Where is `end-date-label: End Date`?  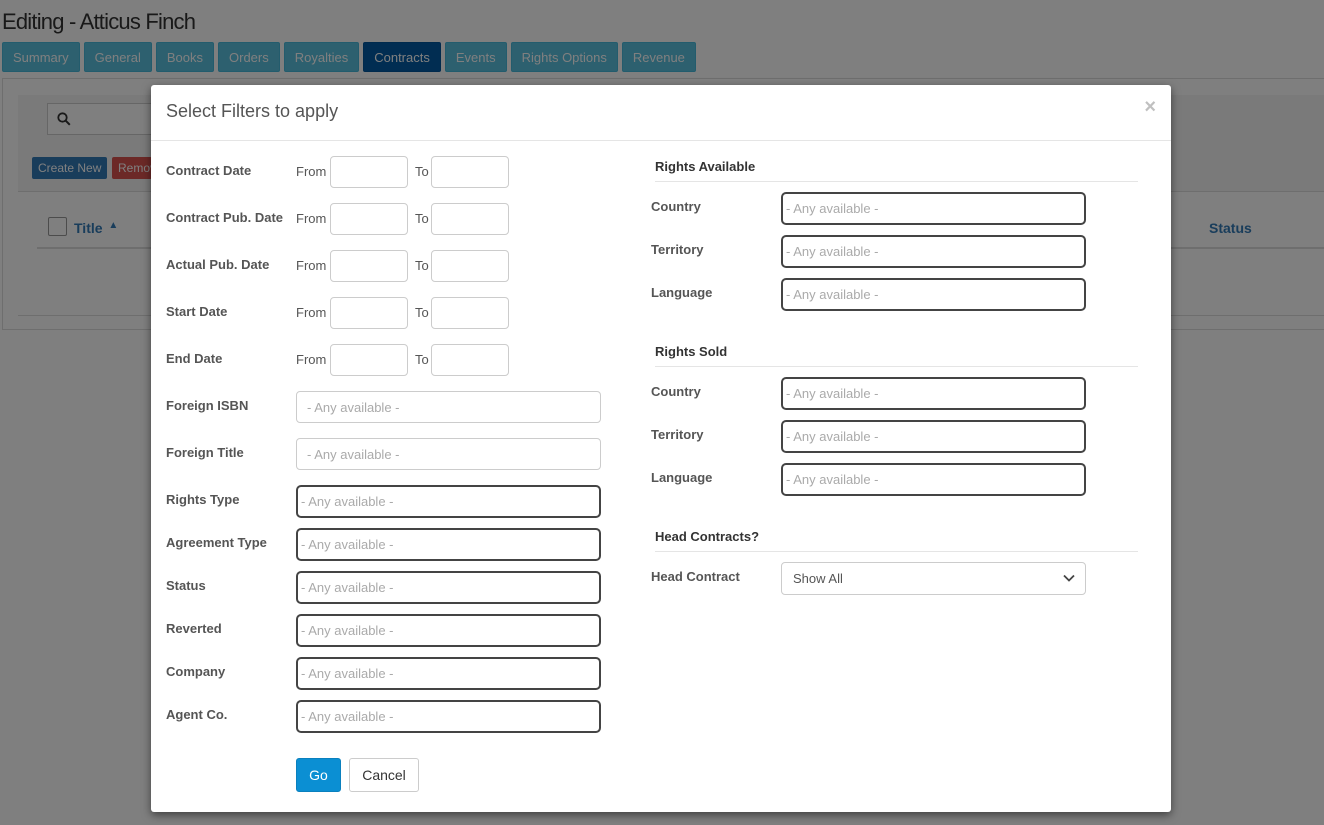
end-date-label: End Date is located at coordinates (194, 358).